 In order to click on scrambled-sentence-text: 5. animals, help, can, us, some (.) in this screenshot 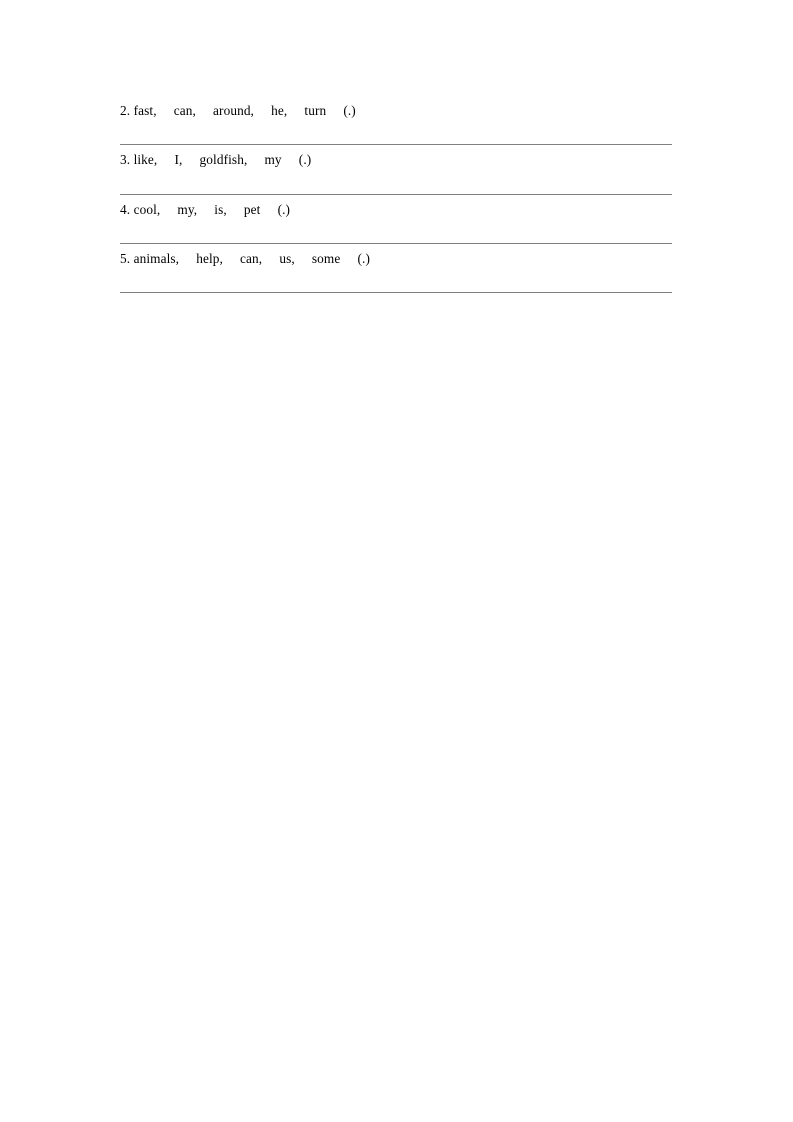, I will do `click(245, 258)`.